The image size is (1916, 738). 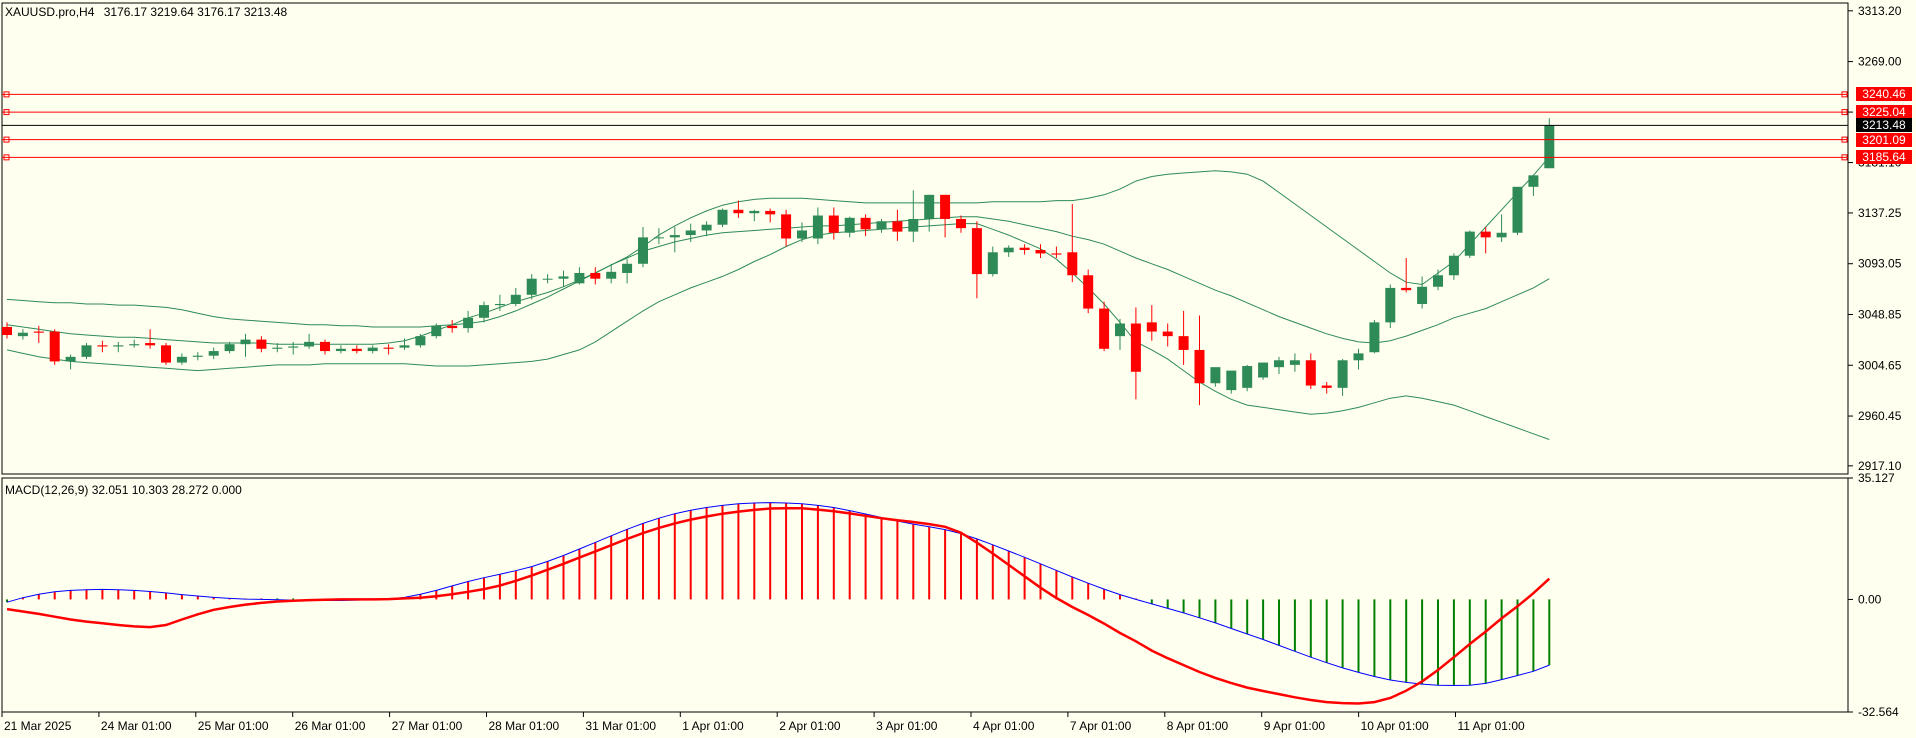 What do you see at coordinates (1004, 726) in the screenshot?
I see `x-tick-label: 4 Apr 01:00` at bounding box center [1004, 726].